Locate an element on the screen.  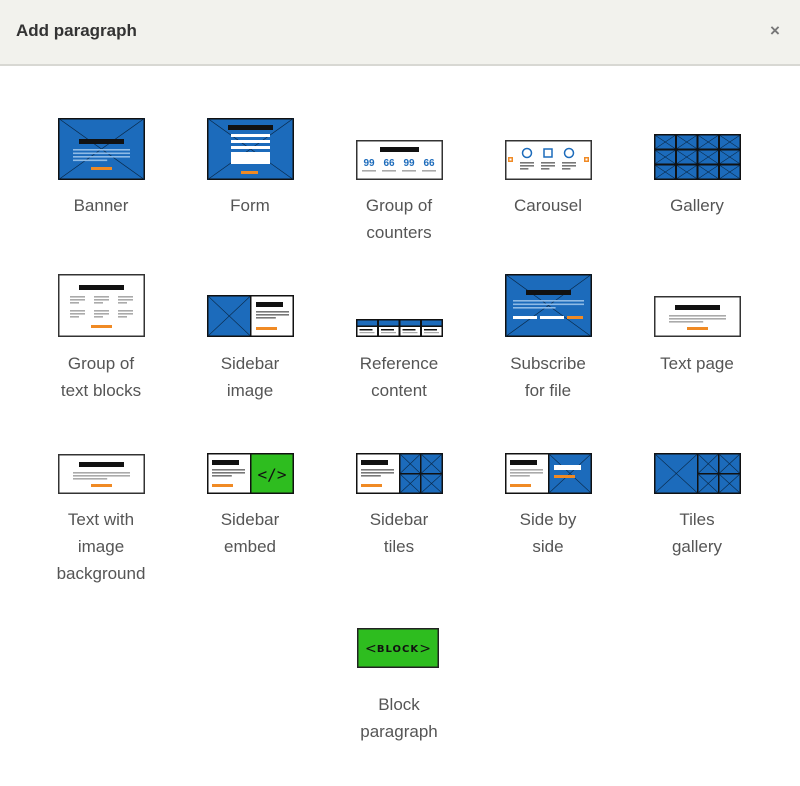
tiles-gallery-icon is located at coordinates (697, 473).